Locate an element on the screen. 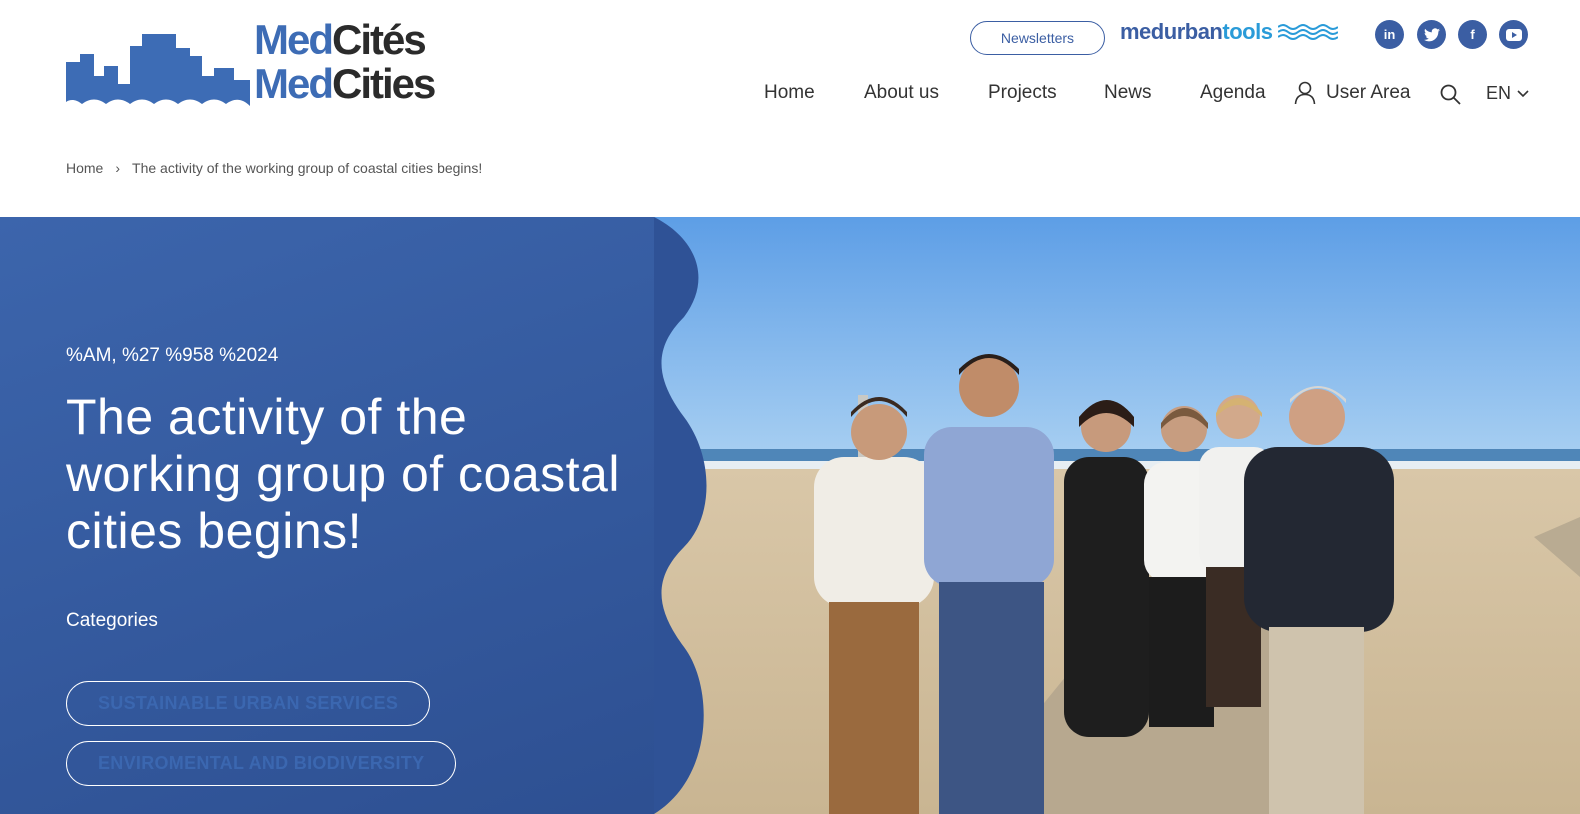 This screenshot has height=814, width=1580. nav-news: News is located at coordinates (1128, 93).